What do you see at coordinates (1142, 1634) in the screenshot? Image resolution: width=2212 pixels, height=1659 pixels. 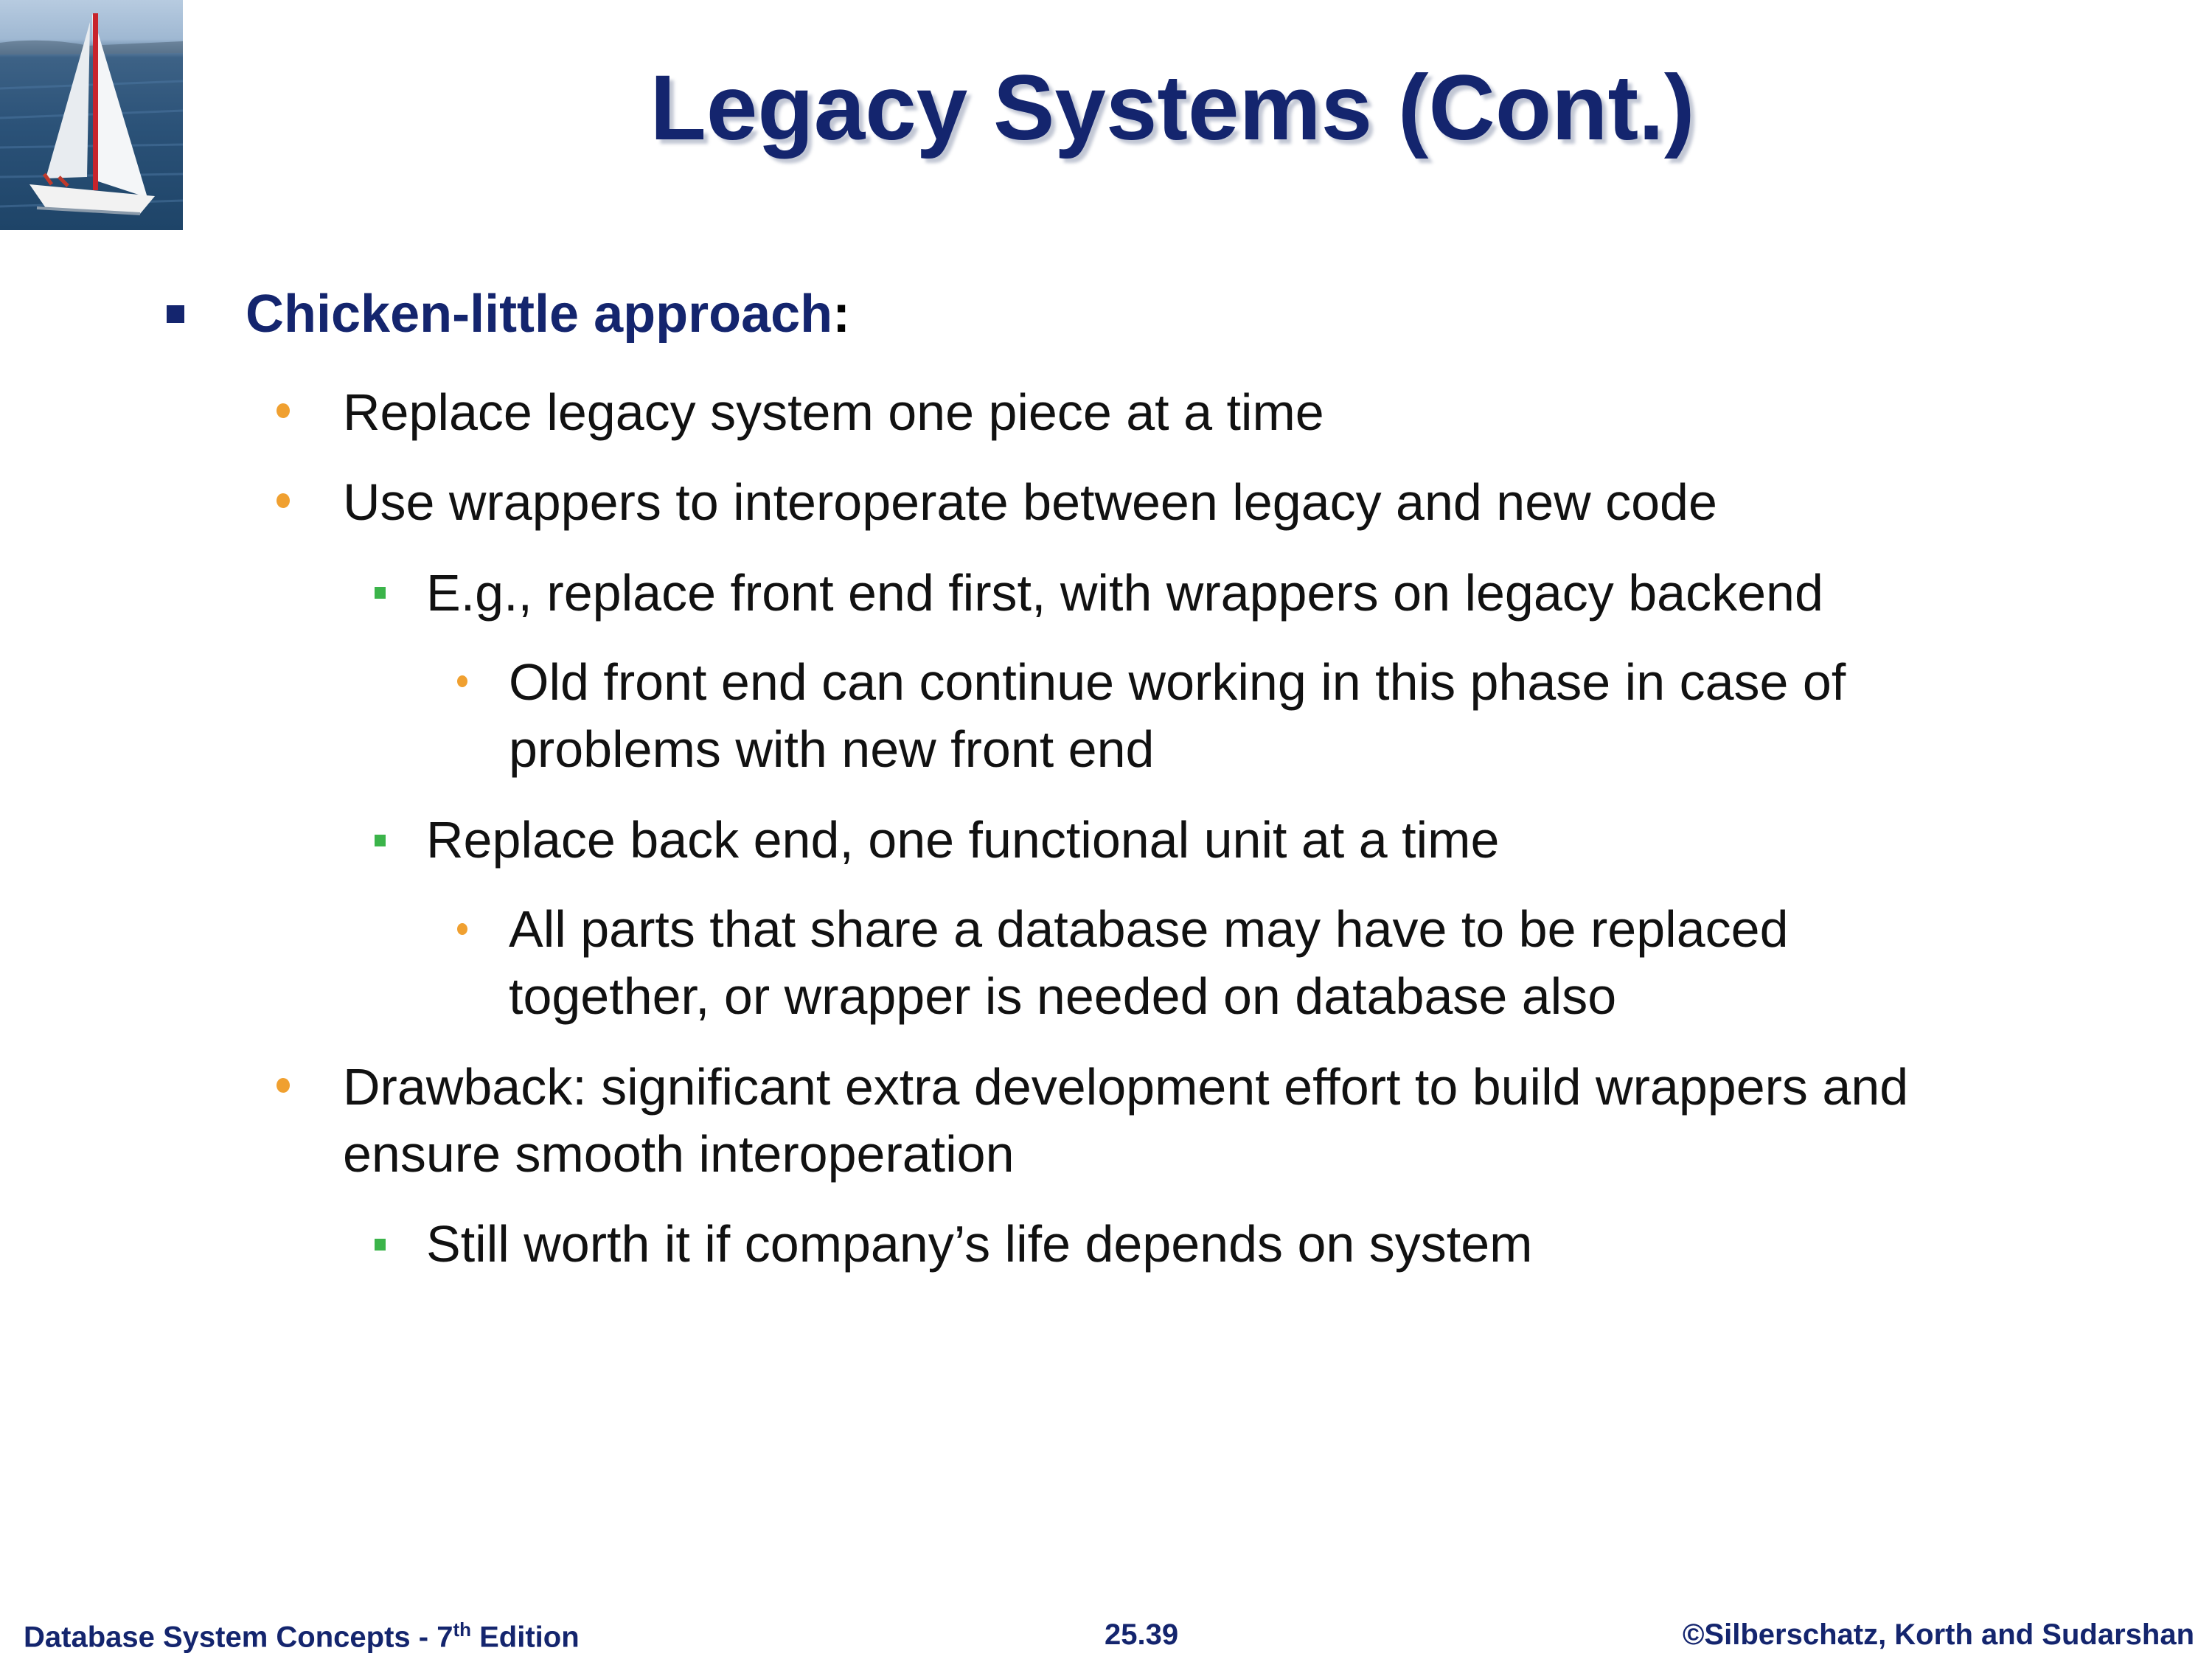 I see `page-number: 25.39` at bounding box center [1142, 1634].